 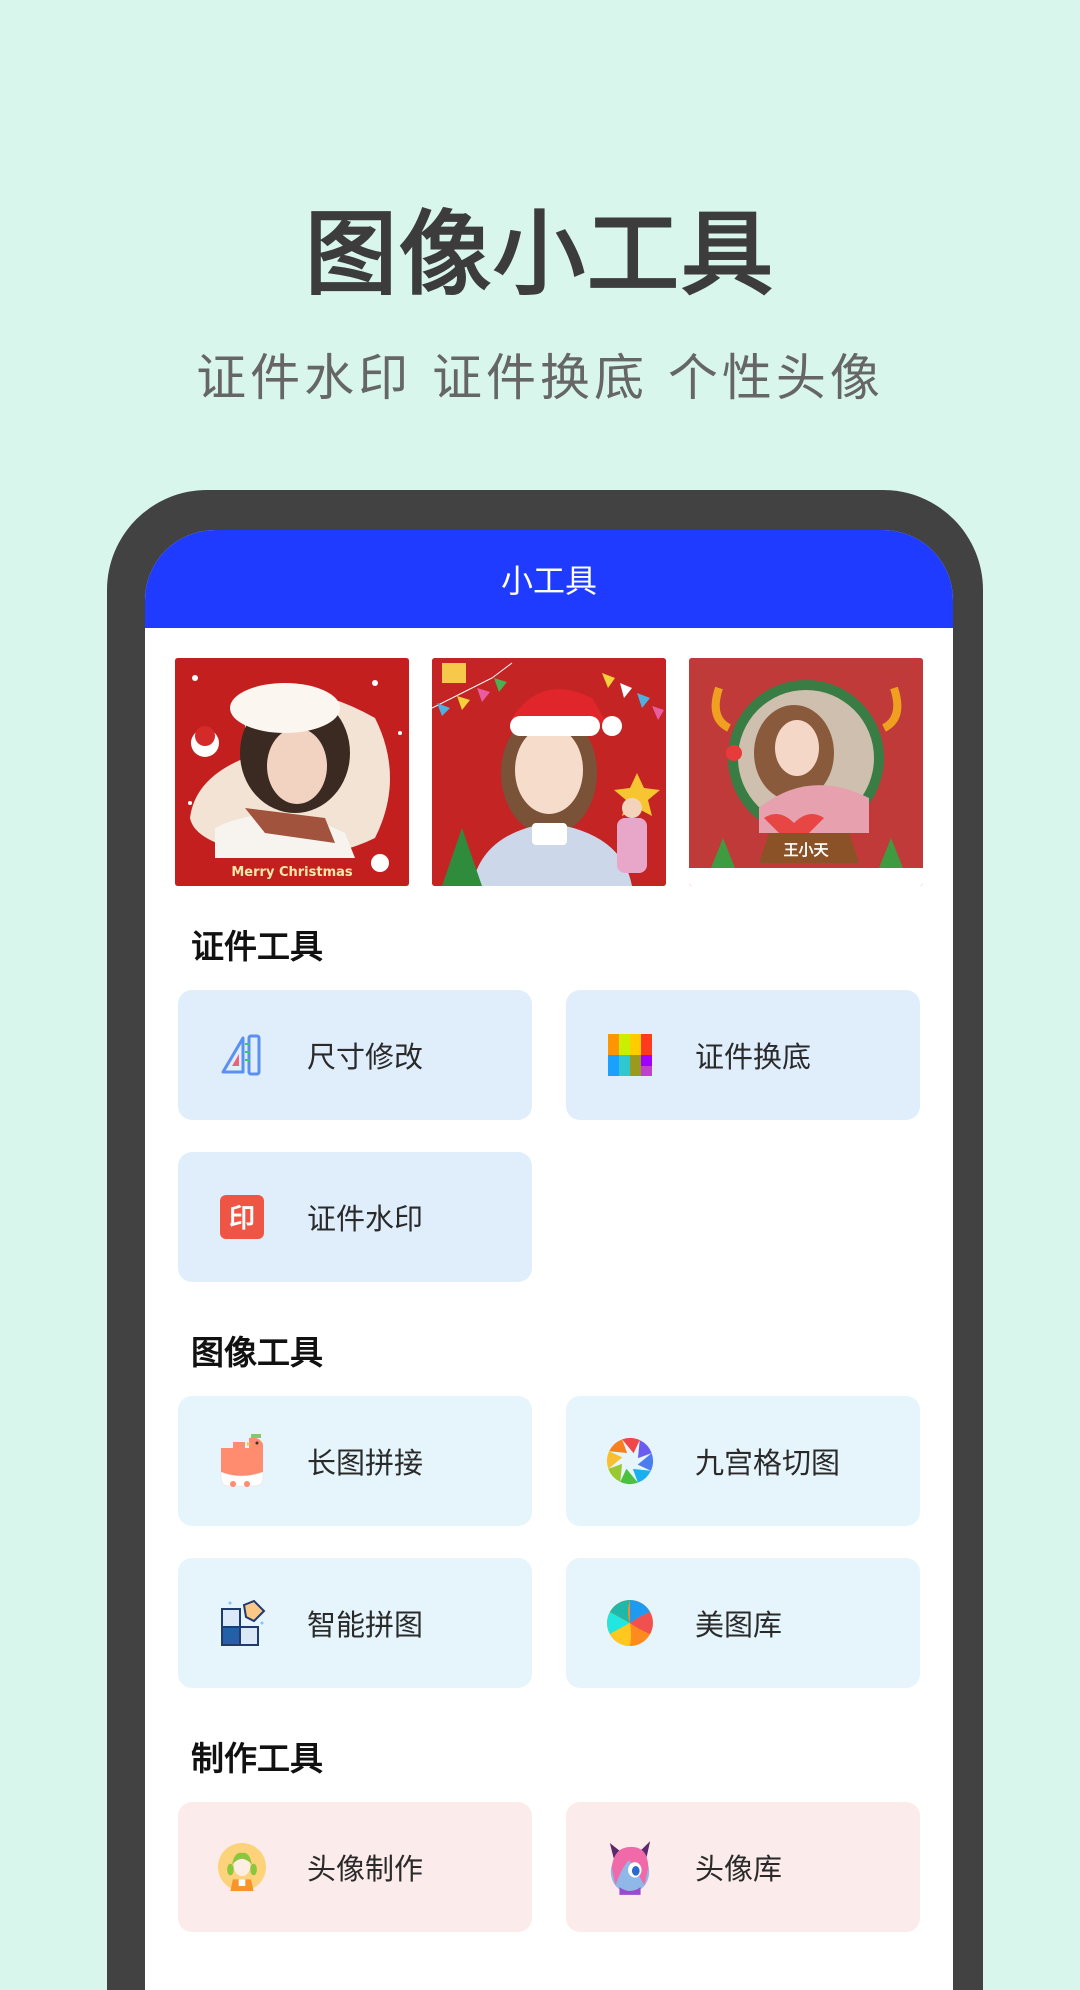 What do you see at coordinates (539, 254) in the screenshot?
I see `hero-title: 图像小工具` at bounding box center [539, 254].